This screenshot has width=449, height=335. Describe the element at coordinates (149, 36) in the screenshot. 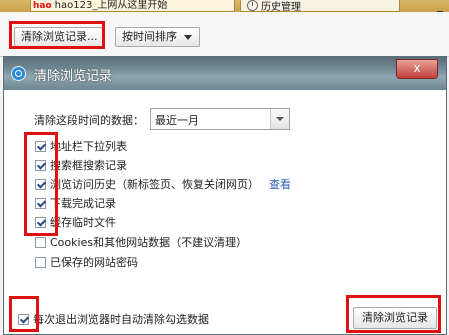

I see `sort-label: 按时间排序` at that location.